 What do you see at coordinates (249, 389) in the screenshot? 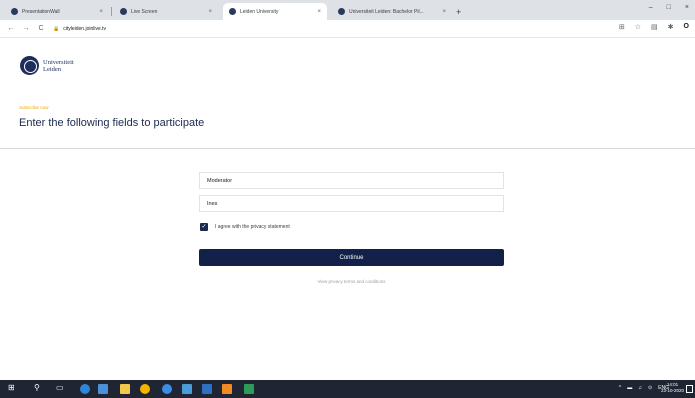
I see `excel-icon` at bounding box center [249, 389].